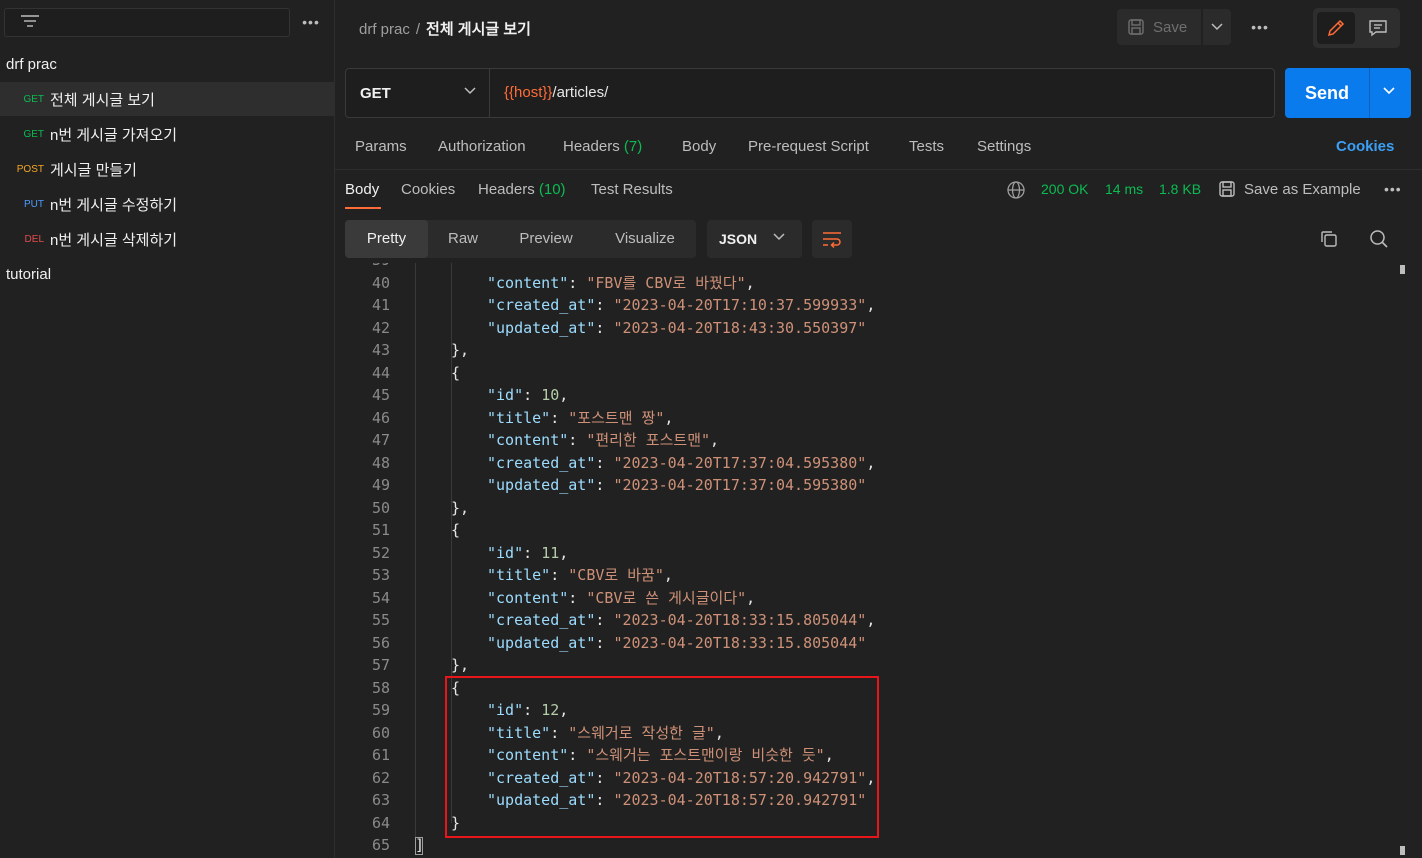 Image resolution: width=1422 pixels, height=858 pixels. I want to click on sidebar-request-post: POST 게시글 만들기, so click(167, 169).